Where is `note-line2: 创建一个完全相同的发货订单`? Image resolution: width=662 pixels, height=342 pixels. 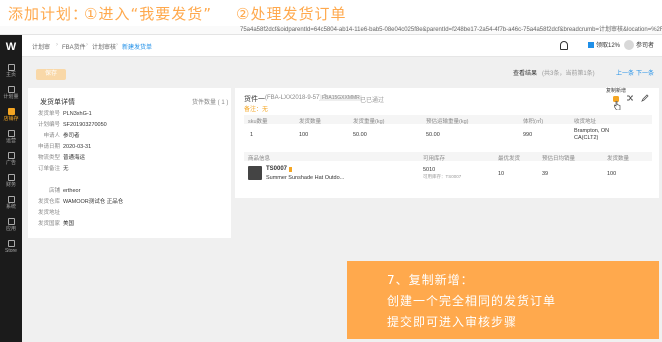
note-line2: 创建一个完全相同的发货订单 is located at coordinates (472, 301).